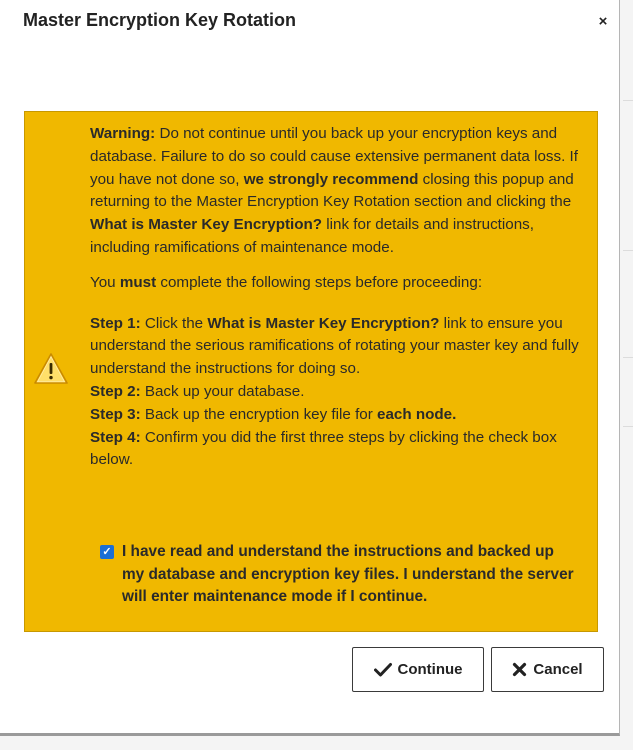 This screenshot has height=750, width=633. What do you see at coordinates (115, 391) in the screenshot?
I see `step-label: Step 2:` at bounding box center [115, 391].